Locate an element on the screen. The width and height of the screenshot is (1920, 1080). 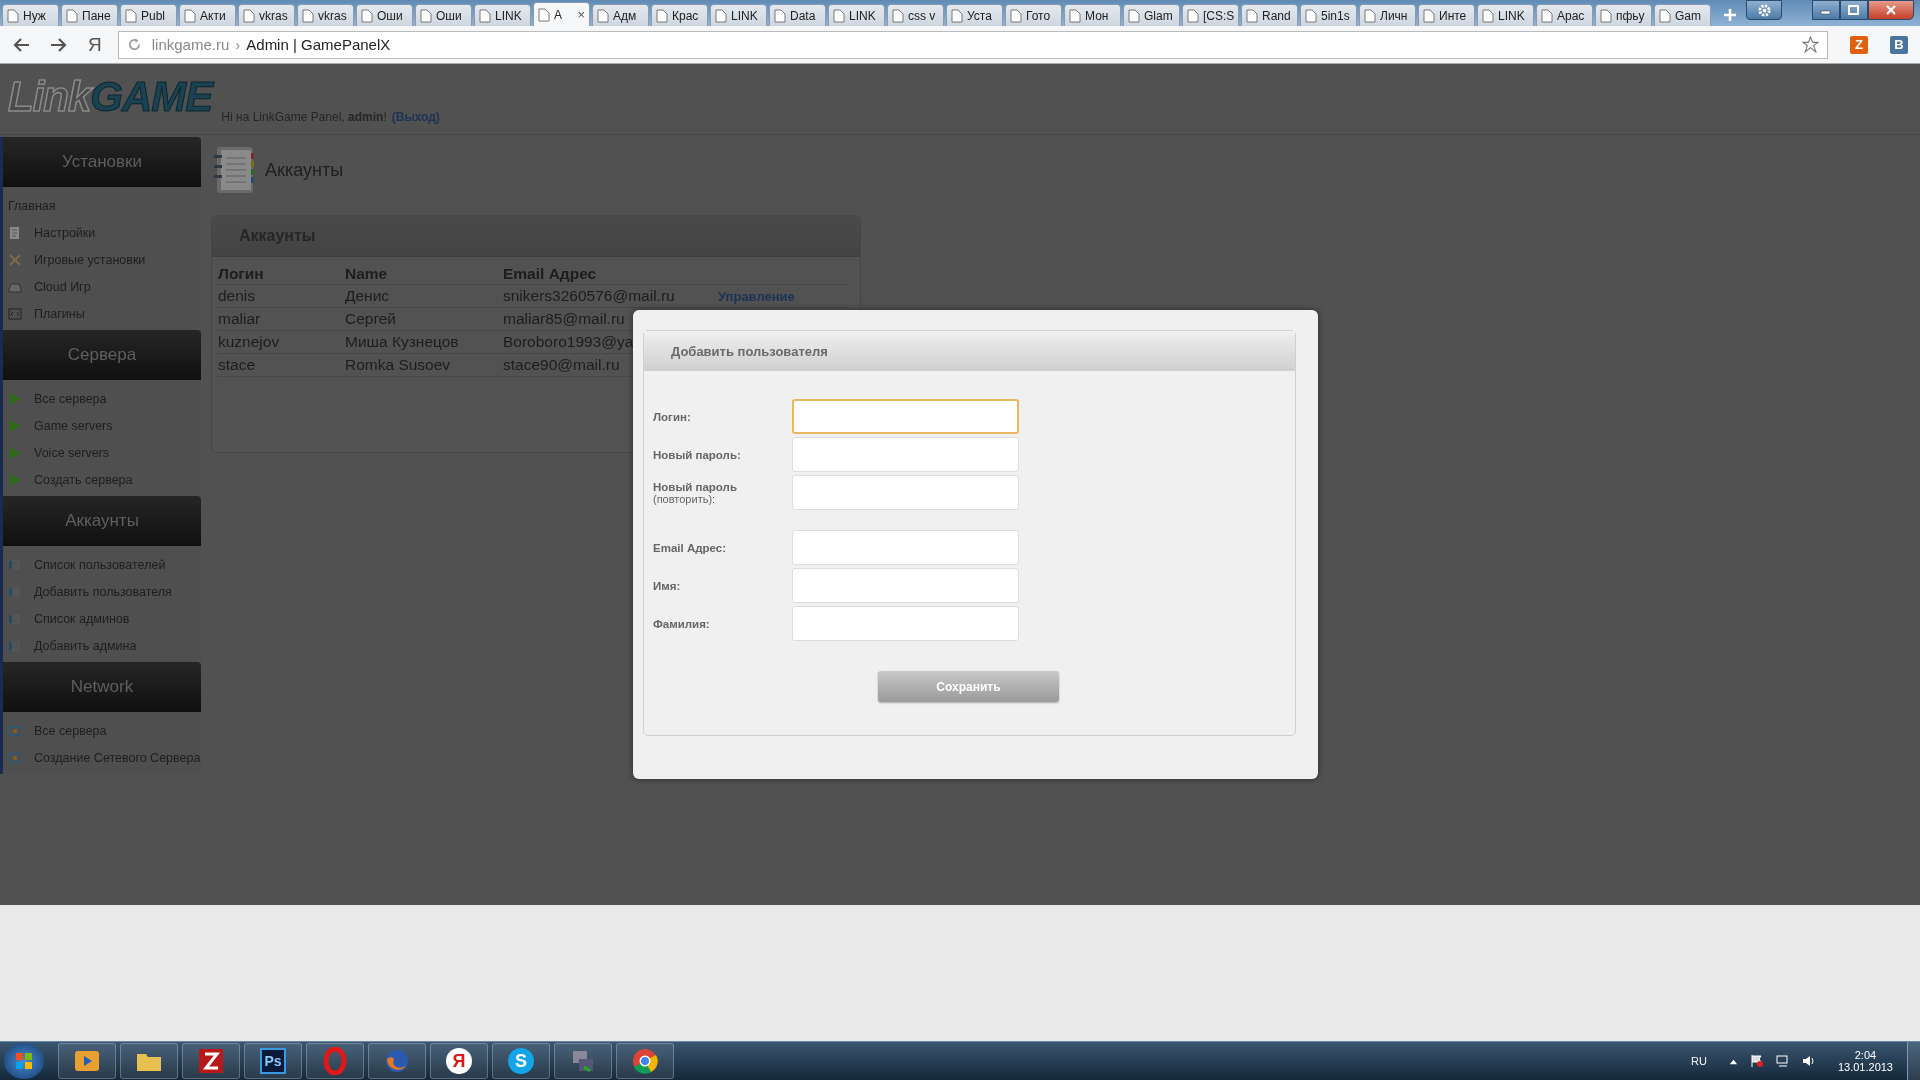
browser-tab: css v is located at coordinates (915, 15).